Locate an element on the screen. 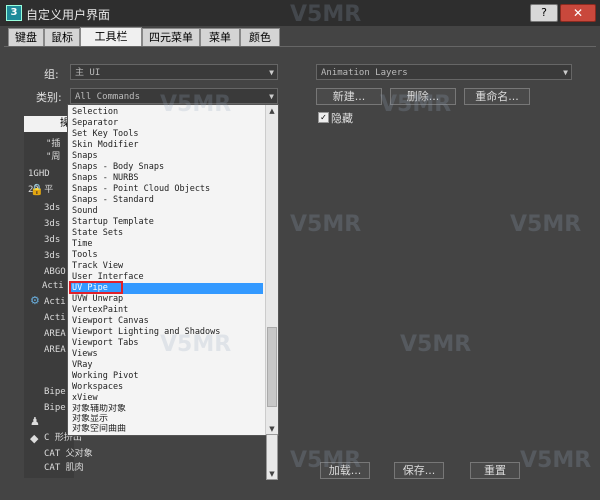 The height and width of the screenshot is (500, 600). dropdown-scrollbar: ▲ ▼ is located at coordinates (271, 270).